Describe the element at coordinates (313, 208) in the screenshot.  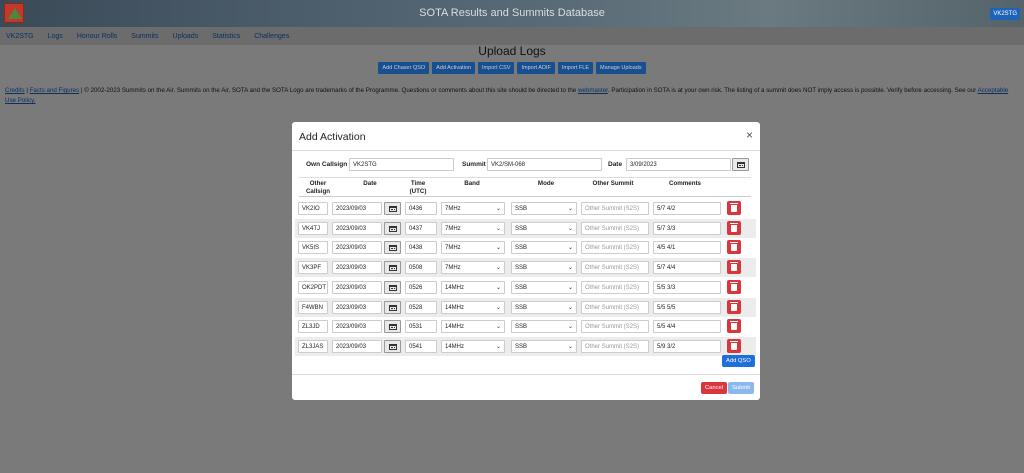
I see `other-callsign-input: VK2IO` at that location.